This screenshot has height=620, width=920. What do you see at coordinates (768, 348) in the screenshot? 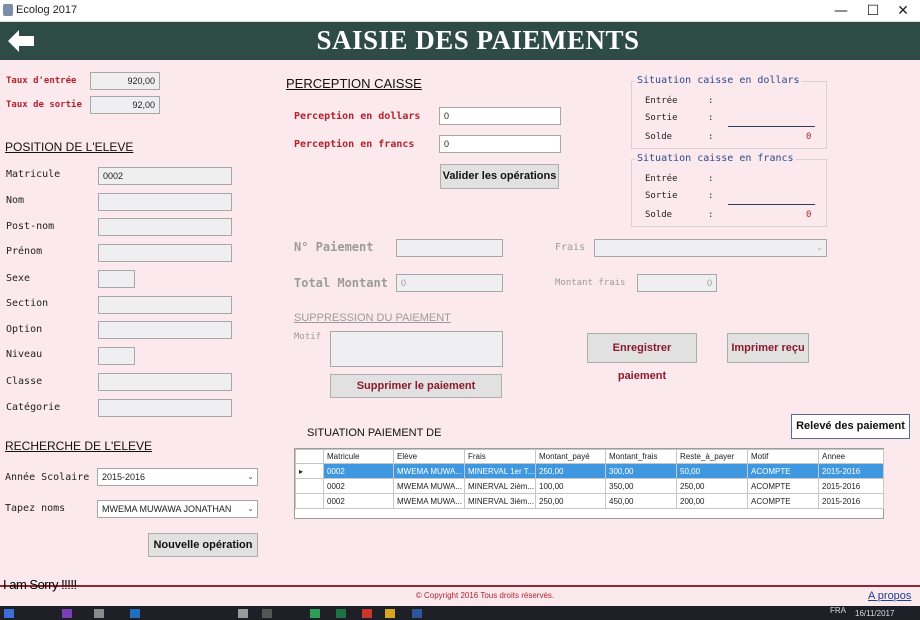
I see `print-receipt-button: Imprimer reçu` at bounding box center [768, 348].